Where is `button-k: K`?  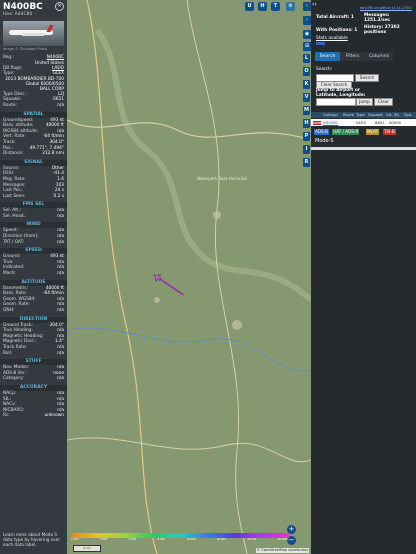 button-k: K is located at coordinates (306, 84).